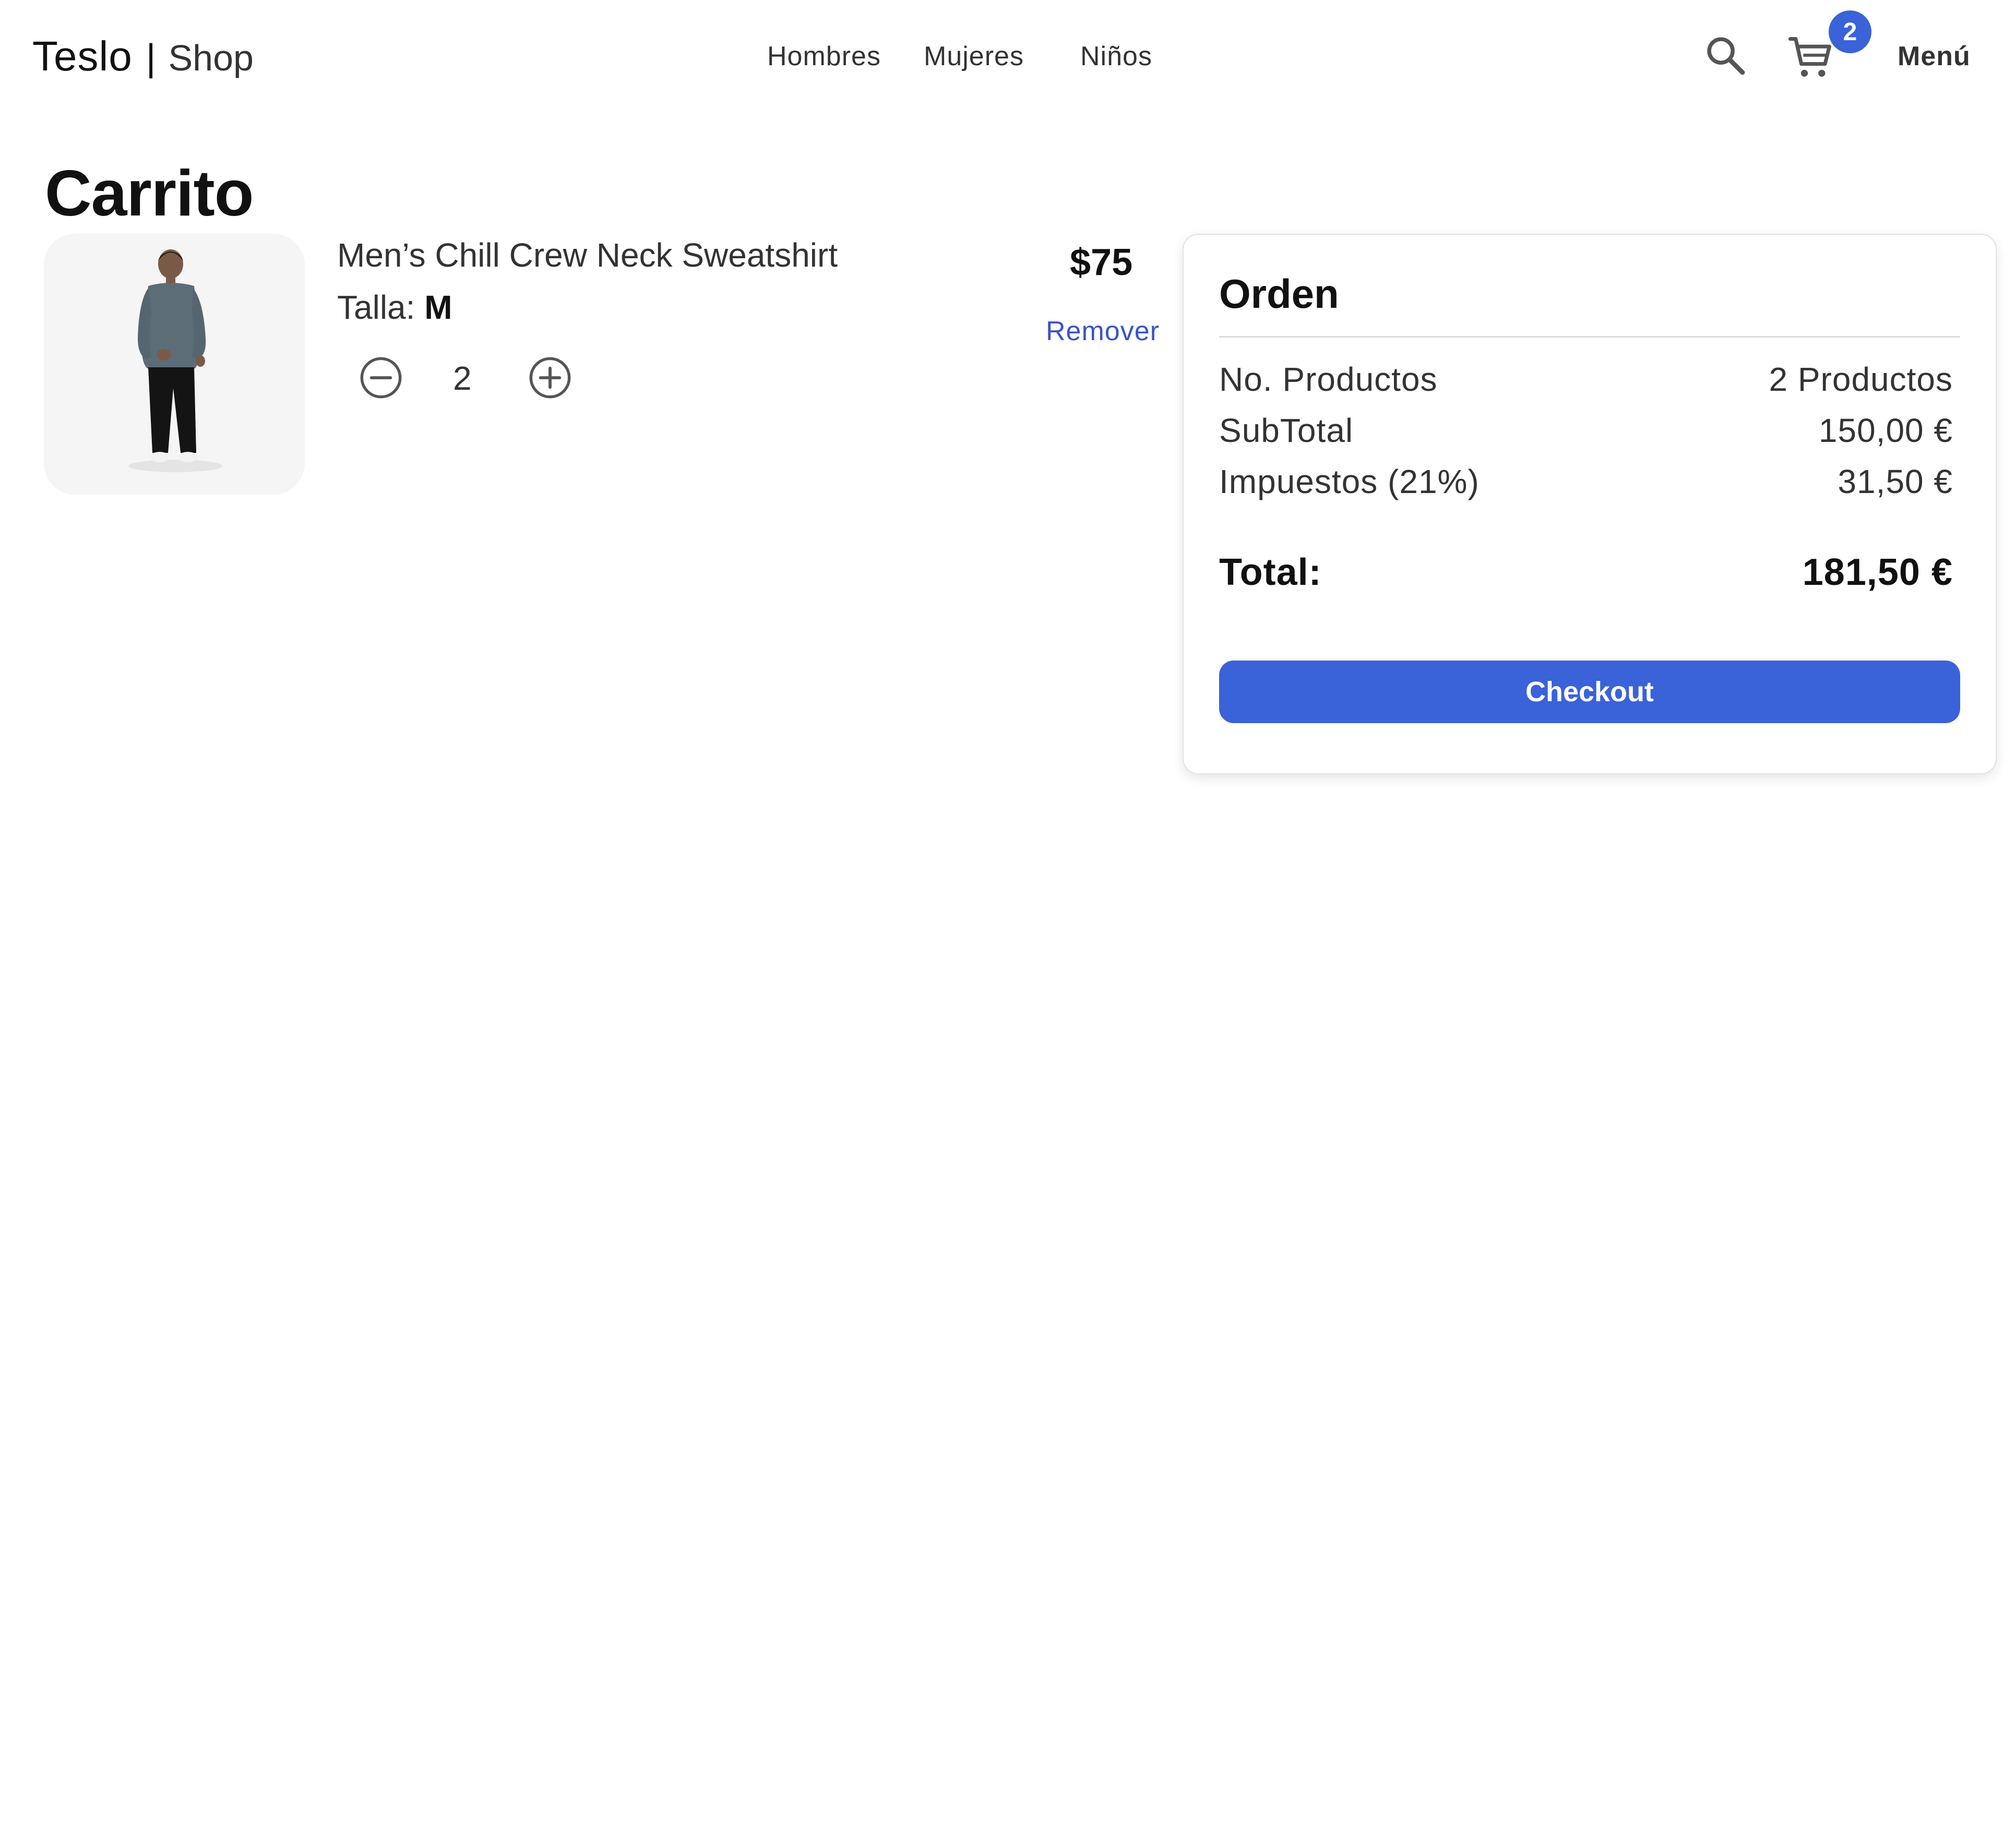  Describe the element at coordinates (438, 307) in the screenshot. I see `size-value: M` at that location.